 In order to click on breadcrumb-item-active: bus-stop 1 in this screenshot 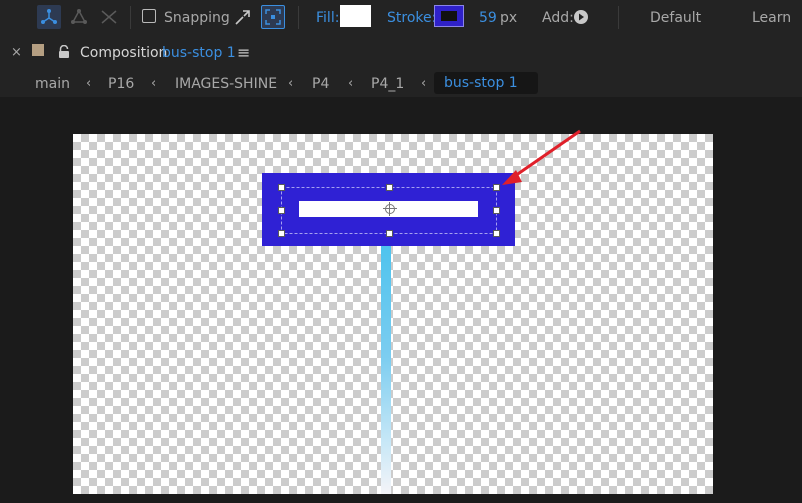, I will do `click(486, 83)`.